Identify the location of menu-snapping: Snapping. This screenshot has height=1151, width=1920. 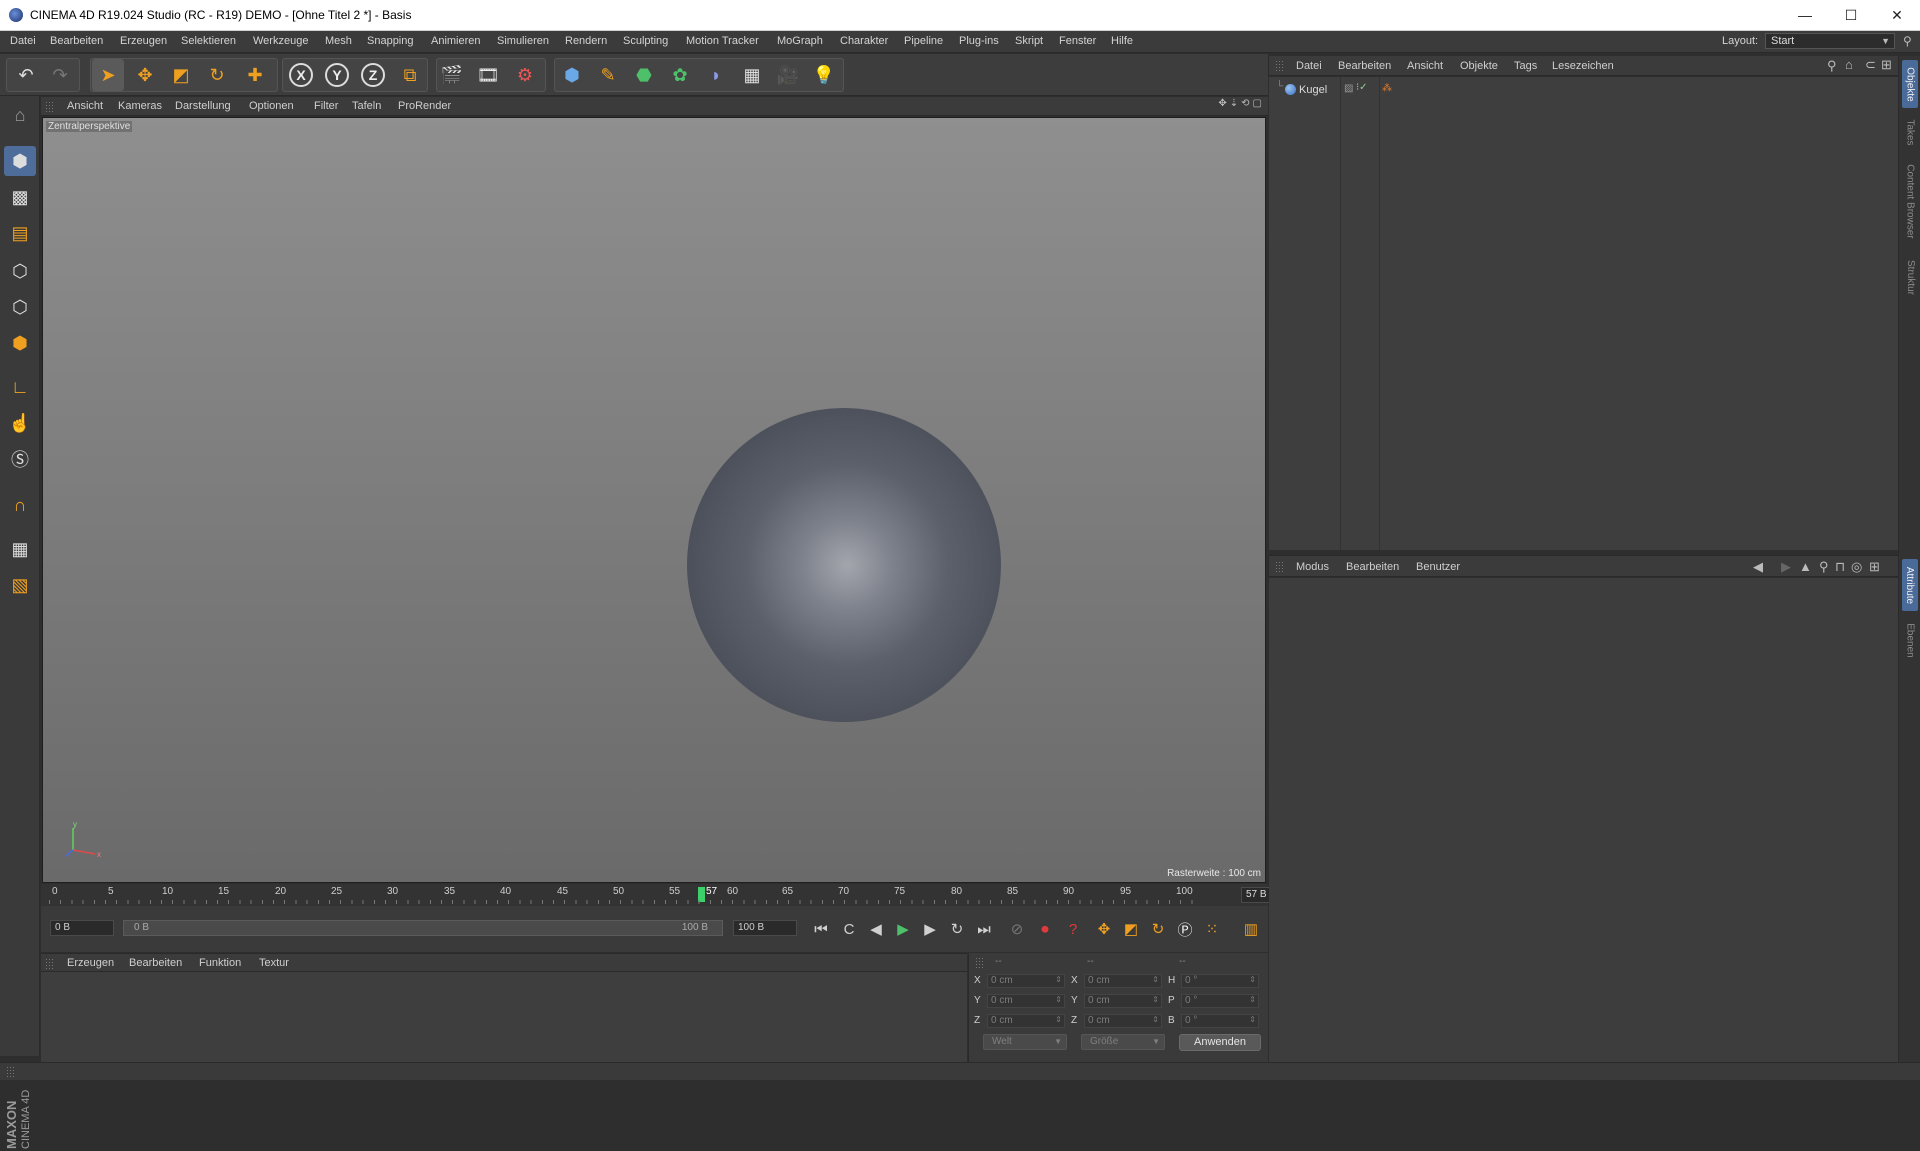
(390, 41).